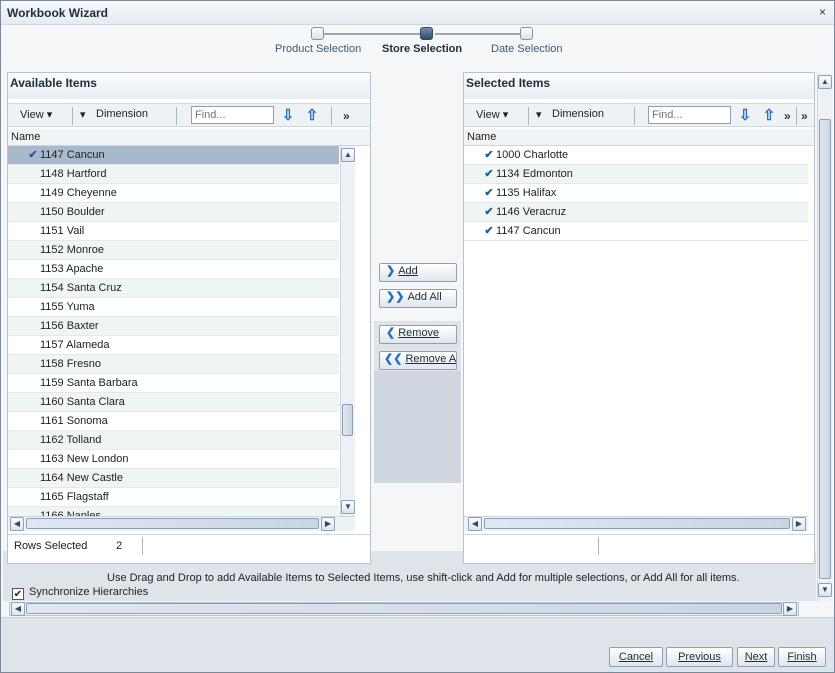 This screenshot has height=673, width=835. What do you see at coordinates (173, 307) in the screenshot?
I see `list-item: 1155 Yuma` at bounding box center [173, 307].